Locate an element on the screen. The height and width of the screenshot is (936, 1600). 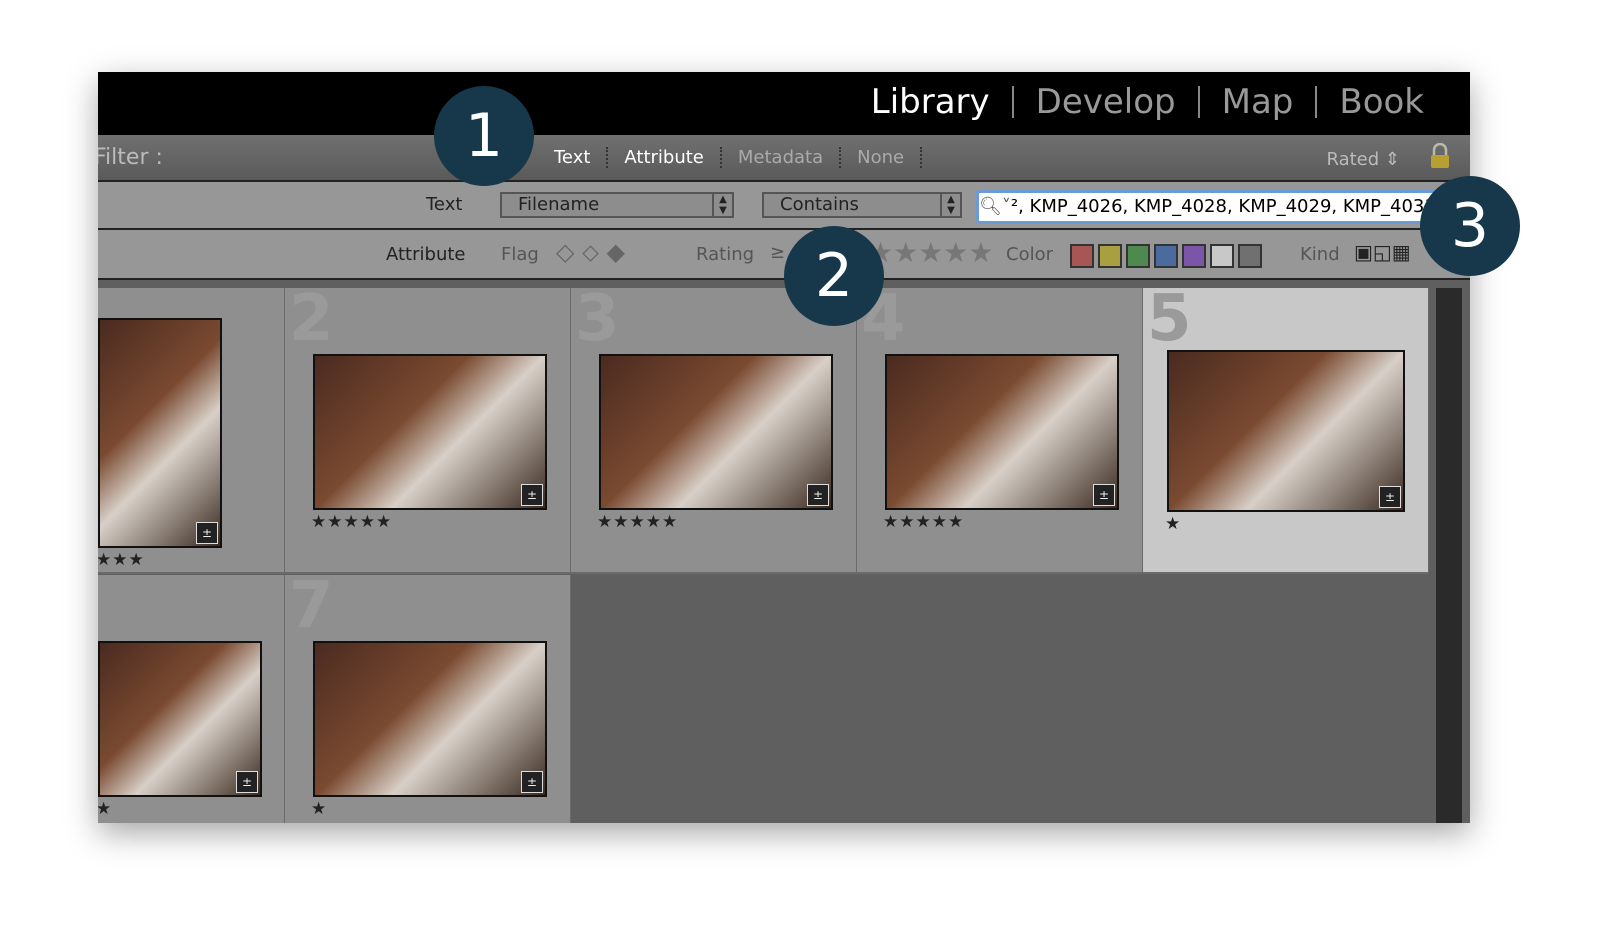
thumbnail-cell: 1±★★★ is located at coordinates (191, 431).